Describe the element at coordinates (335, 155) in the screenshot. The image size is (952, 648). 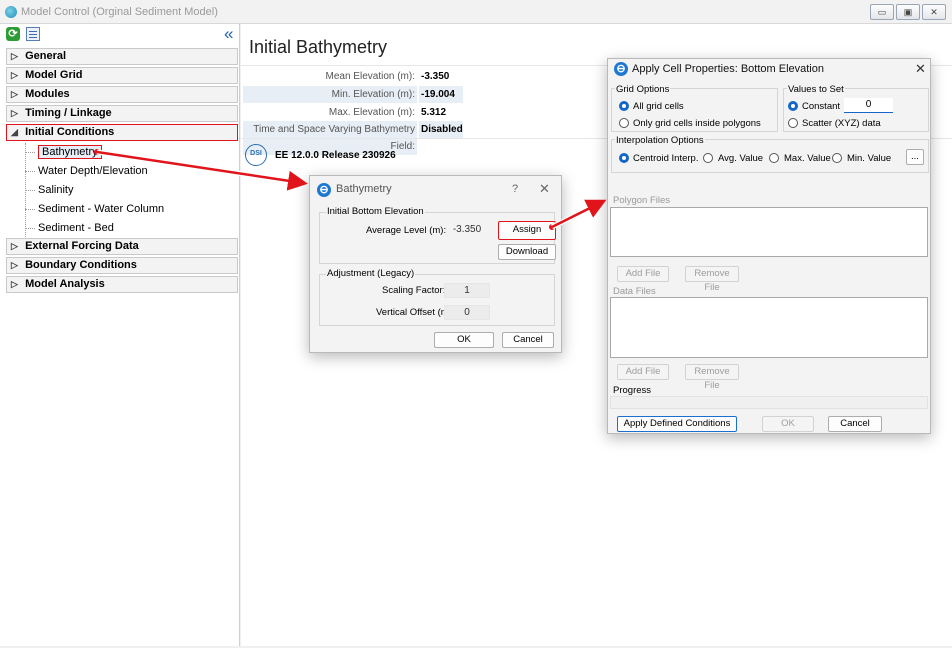
I see `release-label: EE 12.0.0 Release 230926` at that location.